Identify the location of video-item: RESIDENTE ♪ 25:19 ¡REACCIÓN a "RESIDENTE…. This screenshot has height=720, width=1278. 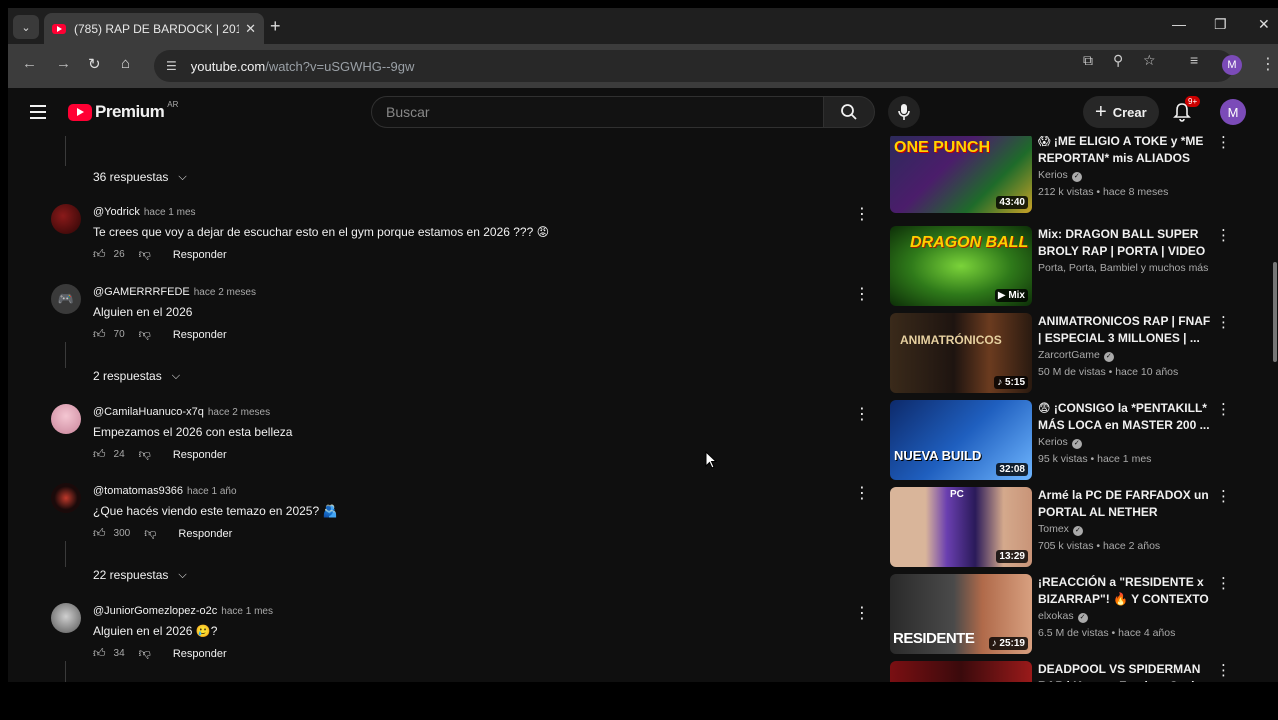
(1075, 614).